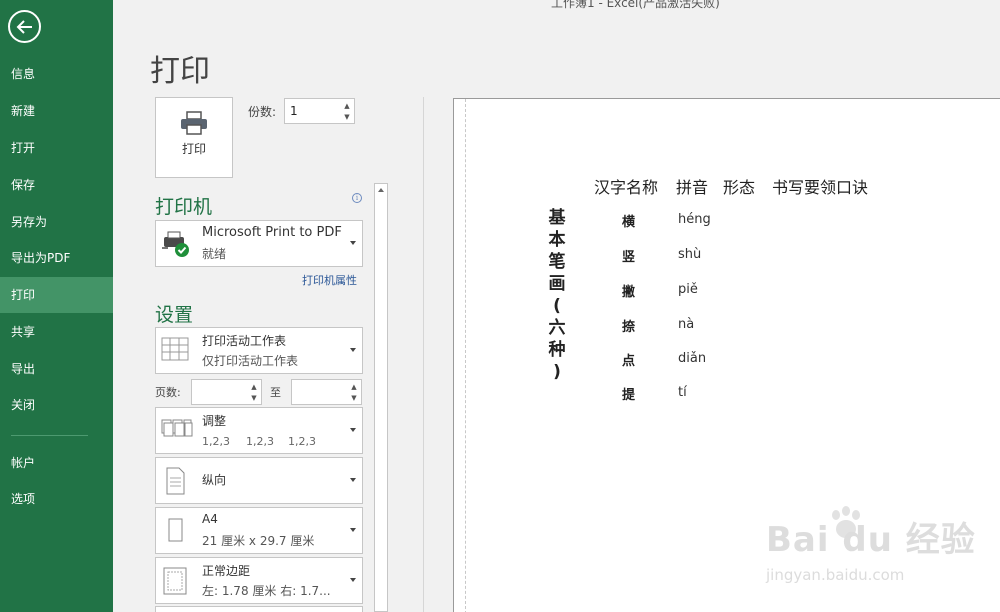 This screenshot has height=612, width=1000. I want to click on page-title: 打印, so click(180, 71).